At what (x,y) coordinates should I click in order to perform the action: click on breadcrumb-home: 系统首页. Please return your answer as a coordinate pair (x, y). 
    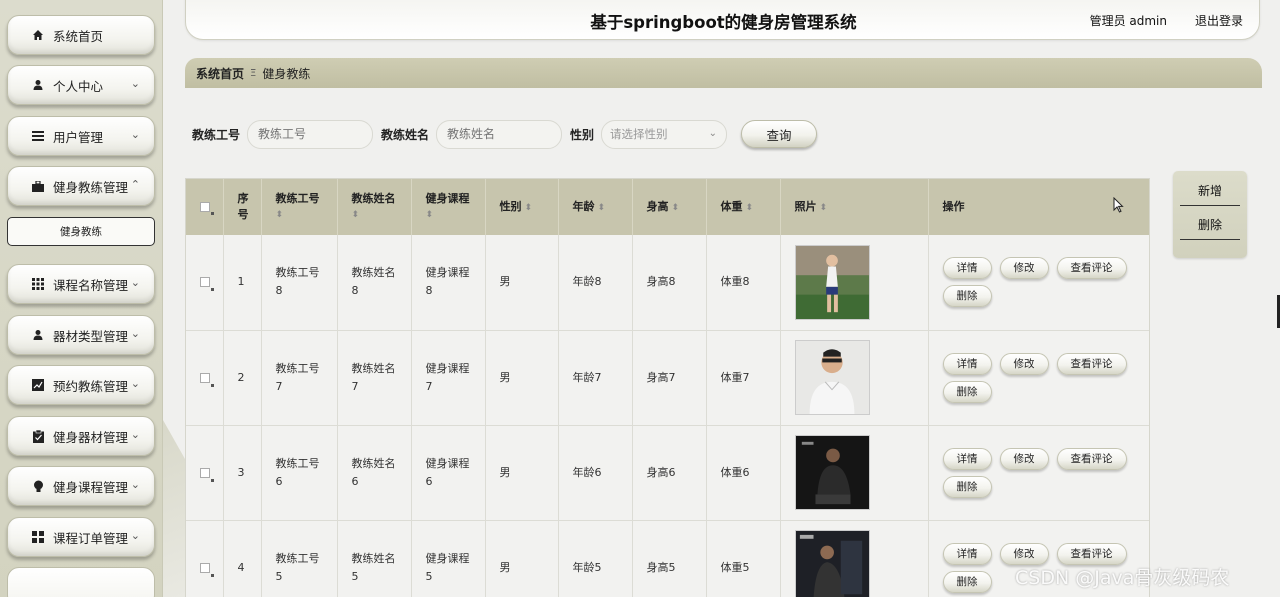
    Looking at the image, I should click on (220, 73).